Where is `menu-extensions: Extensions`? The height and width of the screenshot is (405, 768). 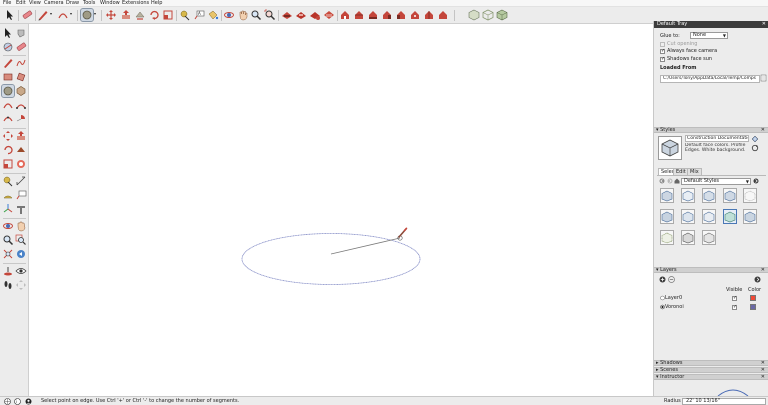 menu-extensions: Extensions is located at coordinates (135, 3).